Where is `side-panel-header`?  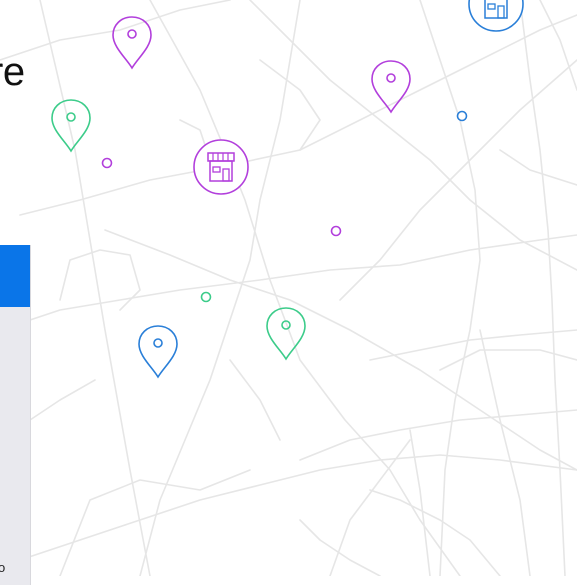
side-panel-header is located at coordinates (15, 276).